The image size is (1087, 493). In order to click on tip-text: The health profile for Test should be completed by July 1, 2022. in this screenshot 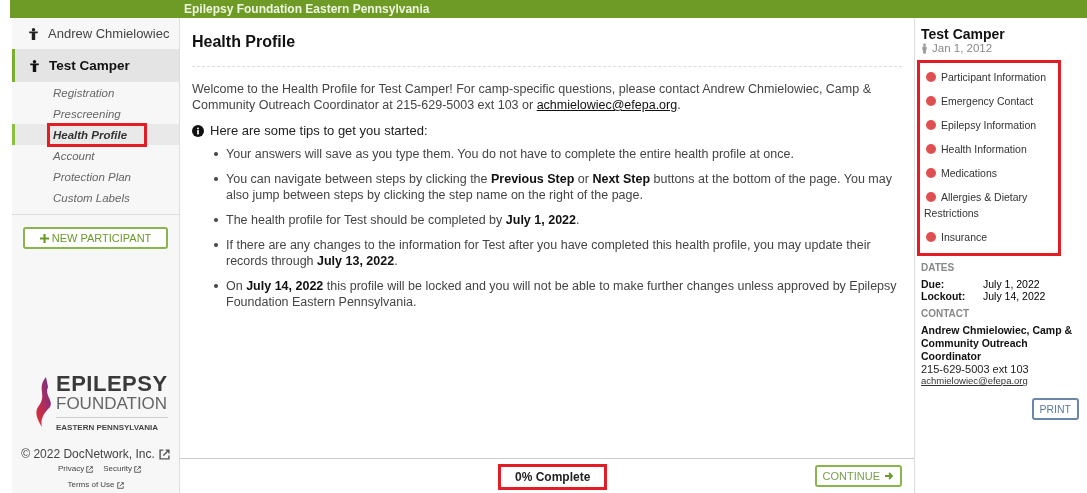, I will do `click(403, 220)`.